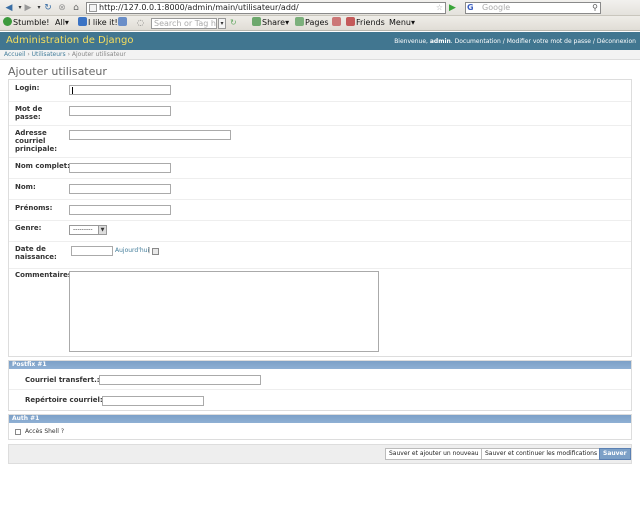  What do you see at coordinates (103, 22) in the screenshot?
I see `ilike-label: I like it!` at bounding box center [103, 22].